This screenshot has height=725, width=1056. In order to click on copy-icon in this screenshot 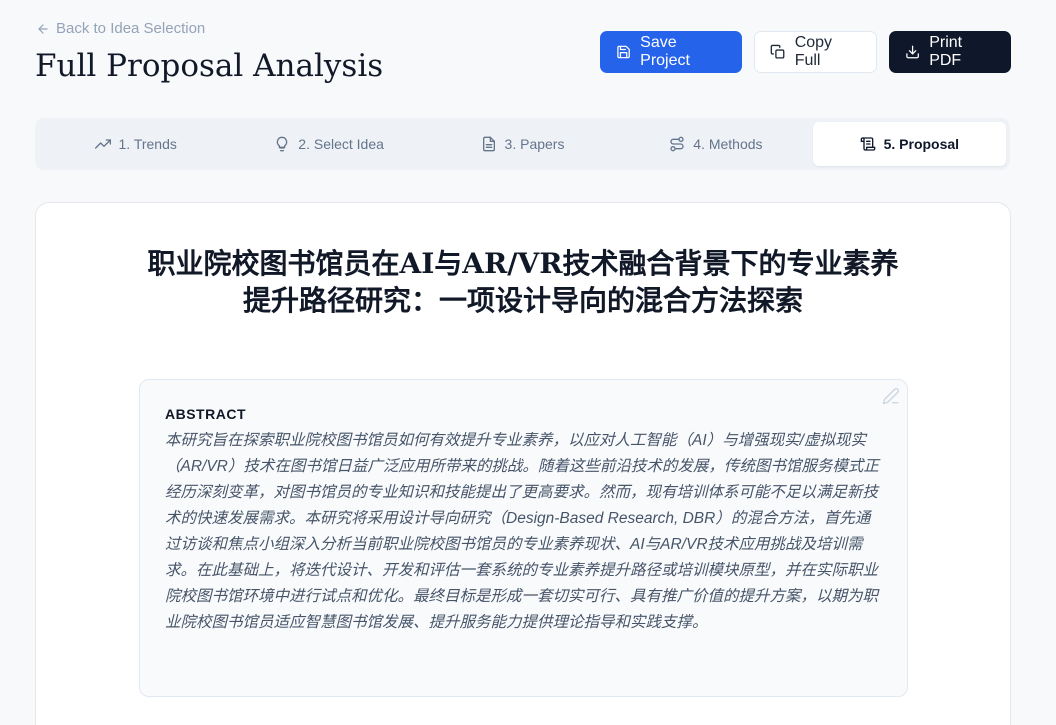, I will do `click(777, 51)`.